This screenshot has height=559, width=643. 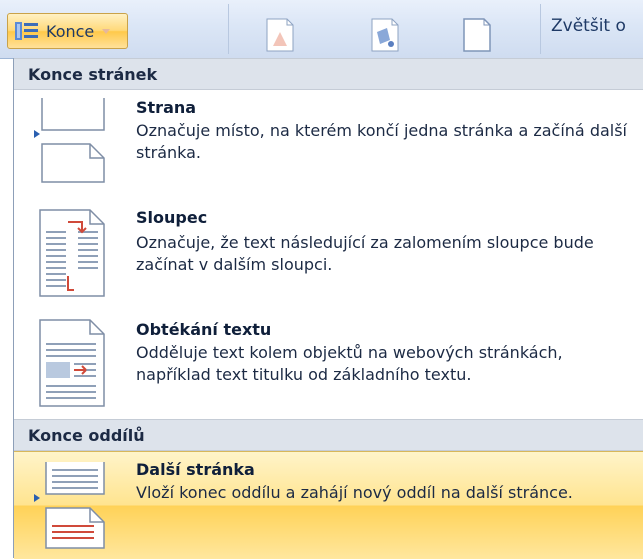 What do you see at coordinates (328, 435) in the screenshot?
I see `section-header-section-breaks: Konce oddílů` at bounding box center [328, 435].